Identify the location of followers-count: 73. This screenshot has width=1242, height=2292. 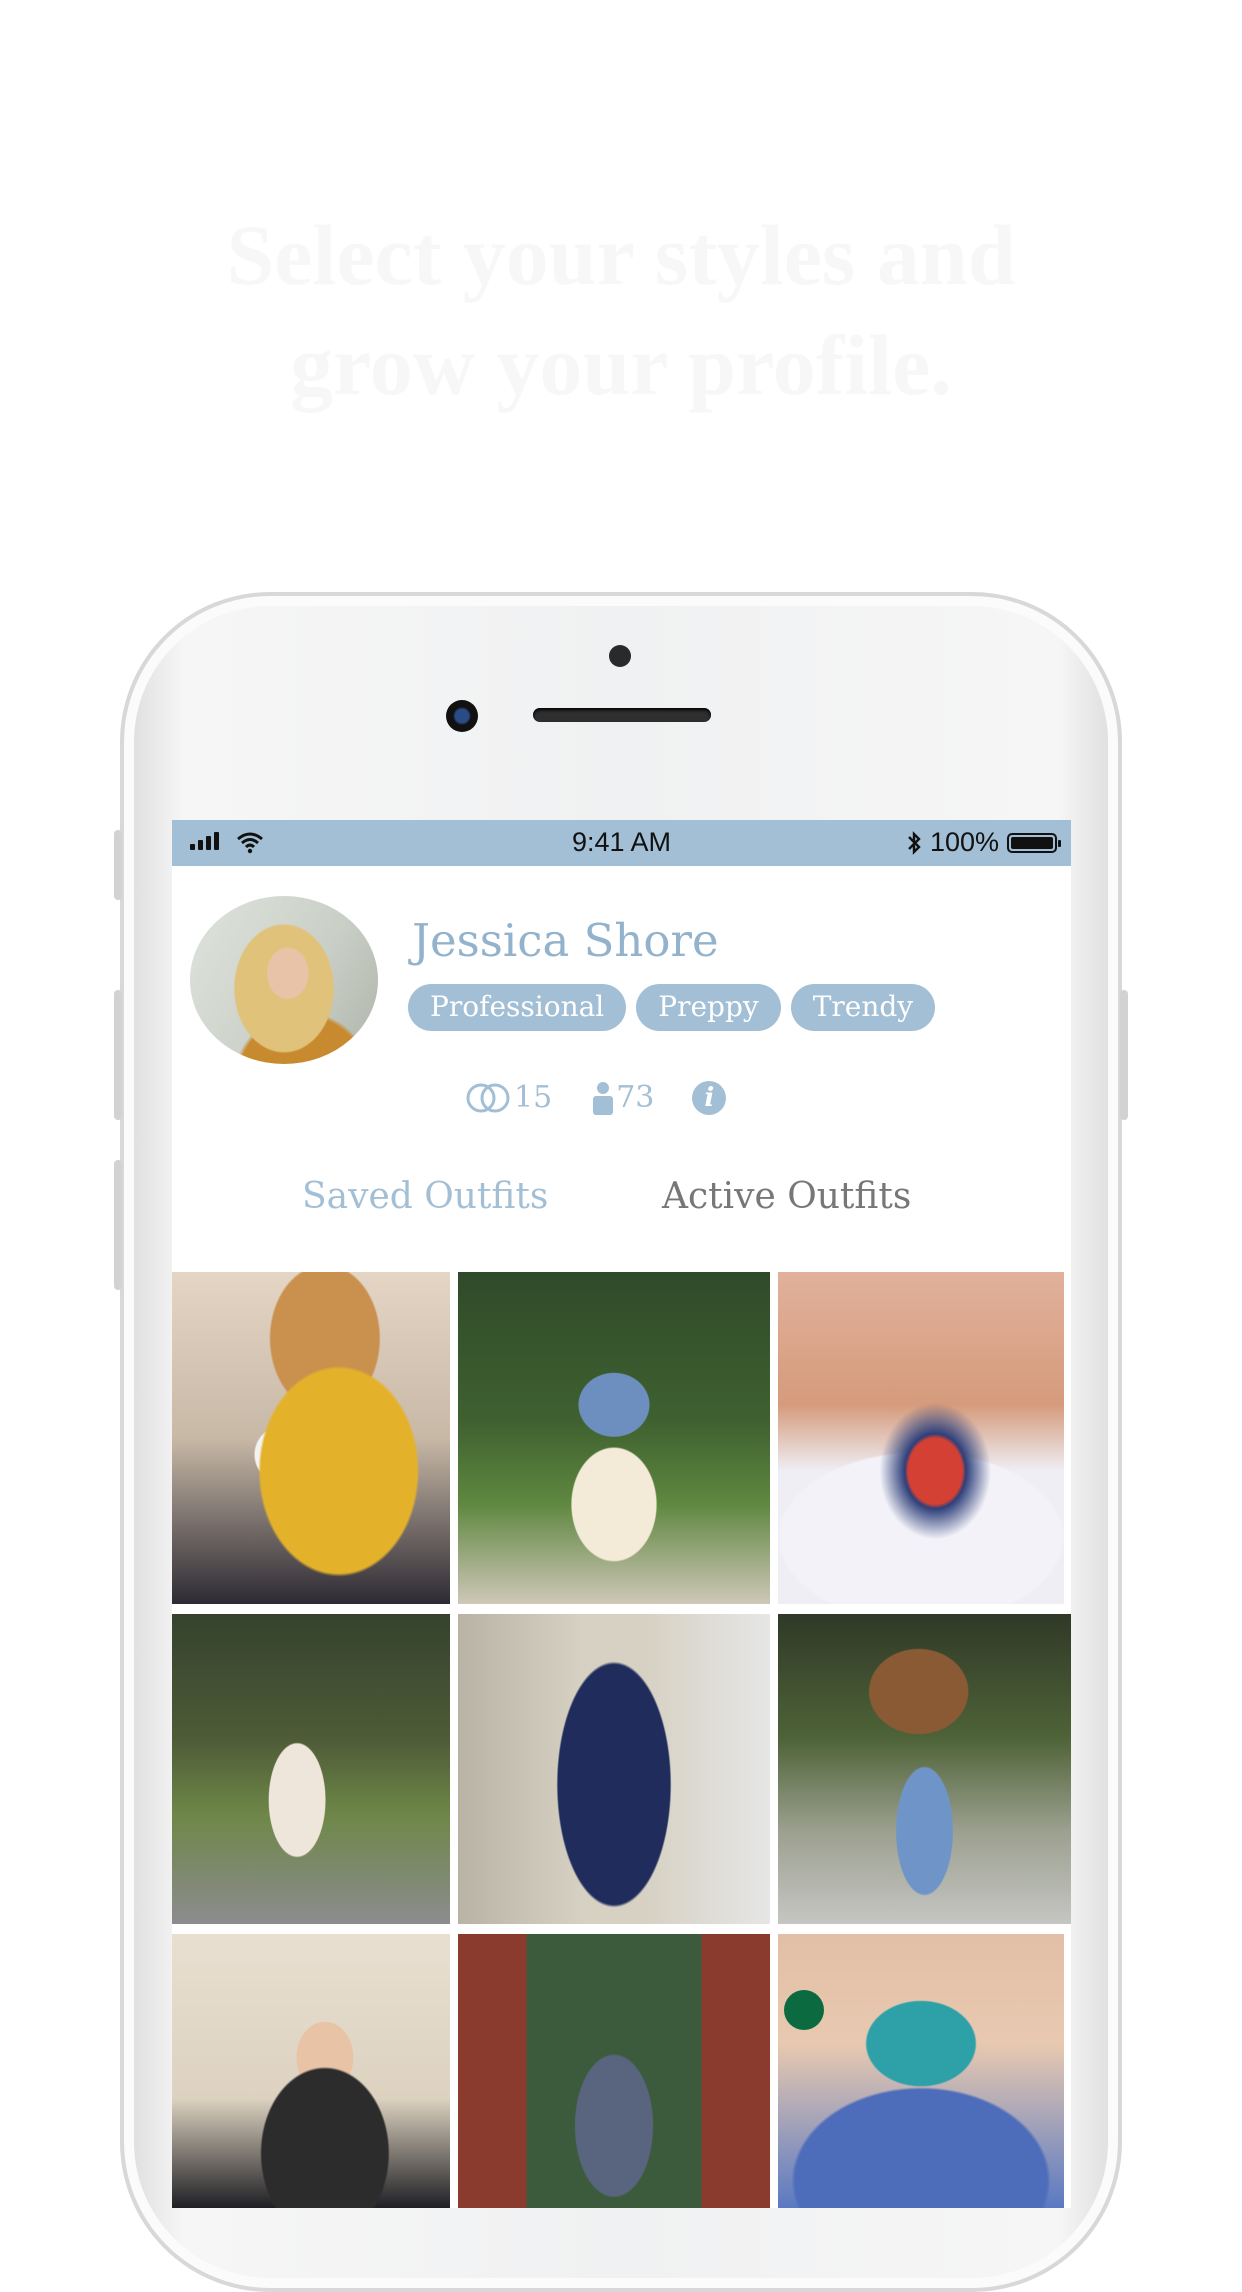
(635, 1097).